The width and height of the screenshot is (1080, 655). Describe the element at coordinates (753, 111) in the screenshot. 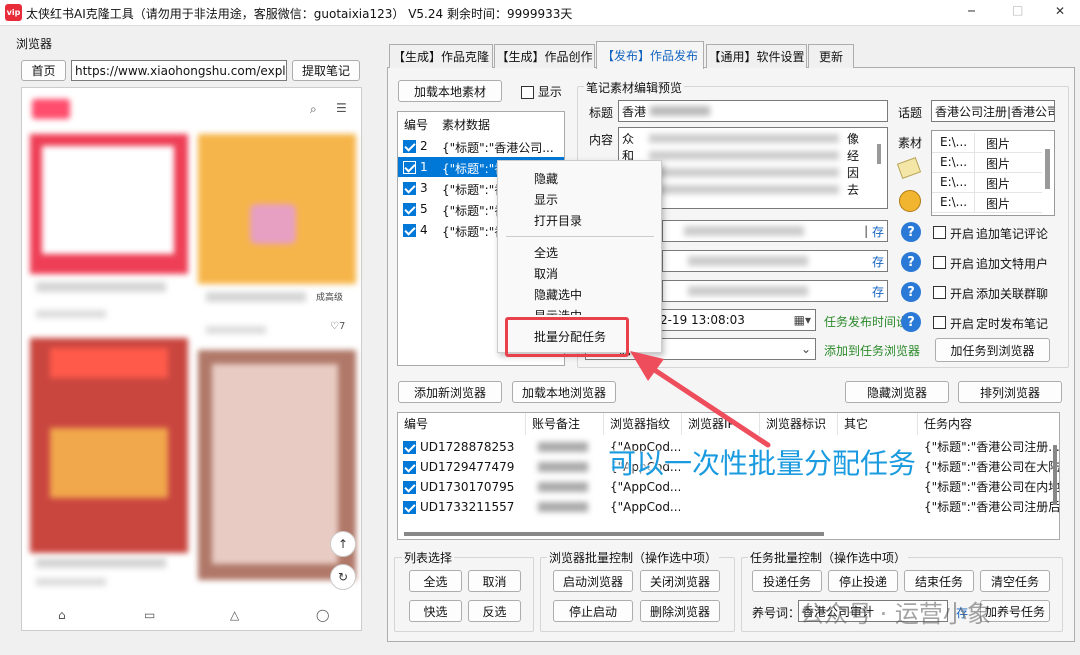

I see `title-input: 香港` at that location.